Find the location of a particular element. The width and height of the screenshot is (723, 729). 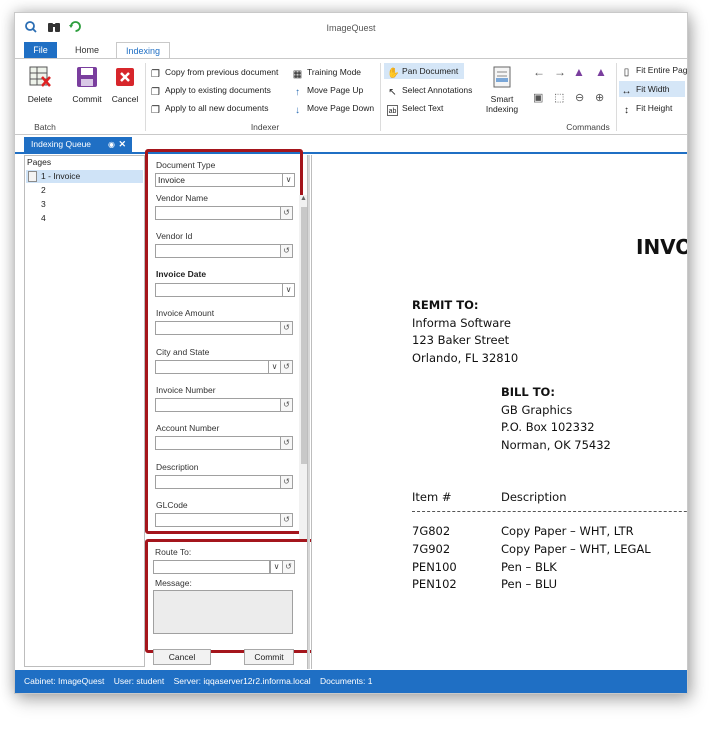

message-field is located at coordinates (223, 612).